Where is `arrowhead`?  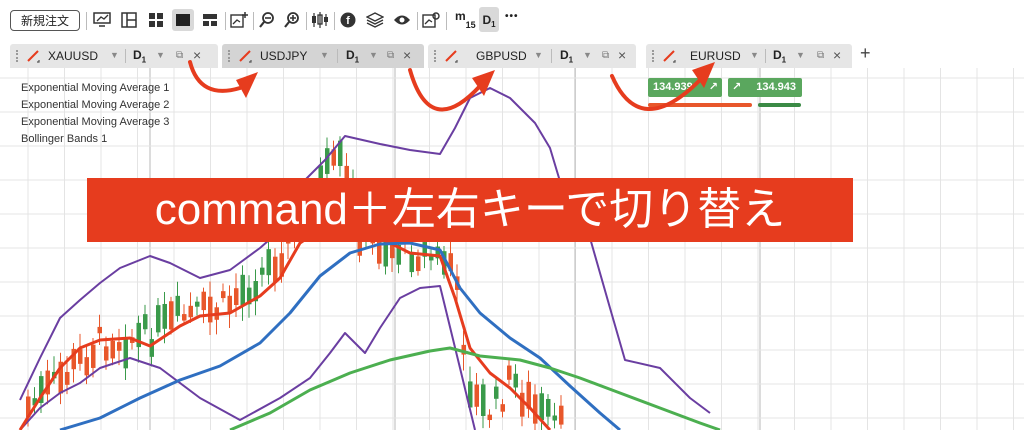 arrowhead is located at coordinates (247, 85).